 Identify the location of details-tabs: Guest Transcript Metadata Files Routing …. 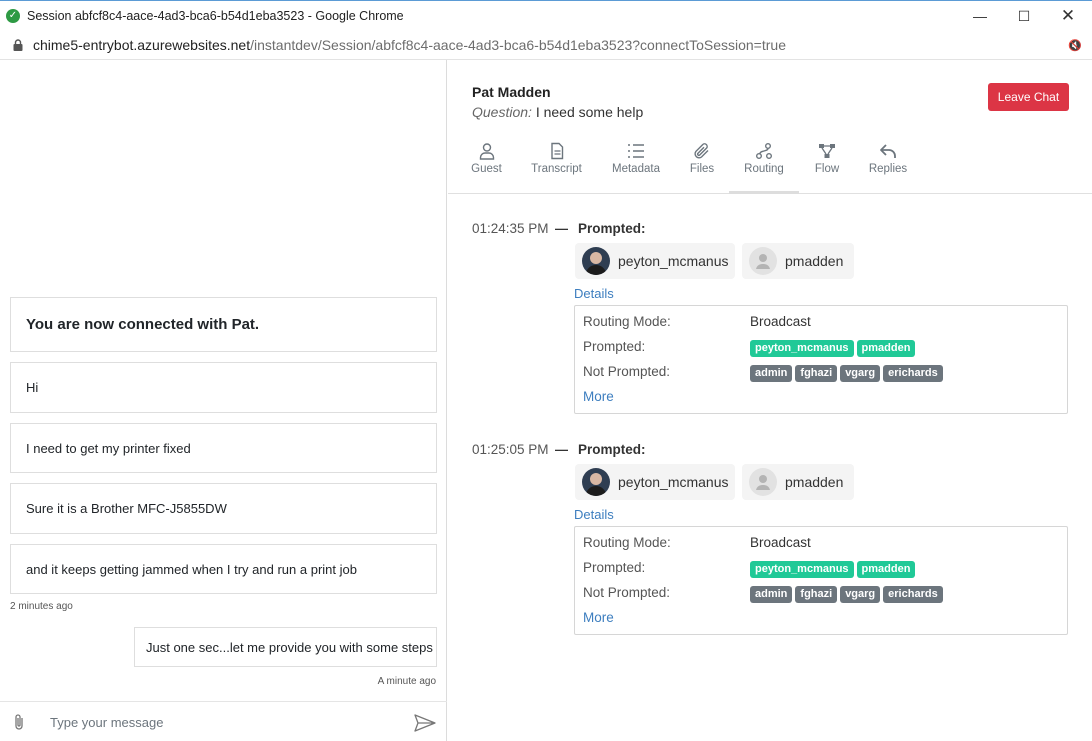
(770, 166).